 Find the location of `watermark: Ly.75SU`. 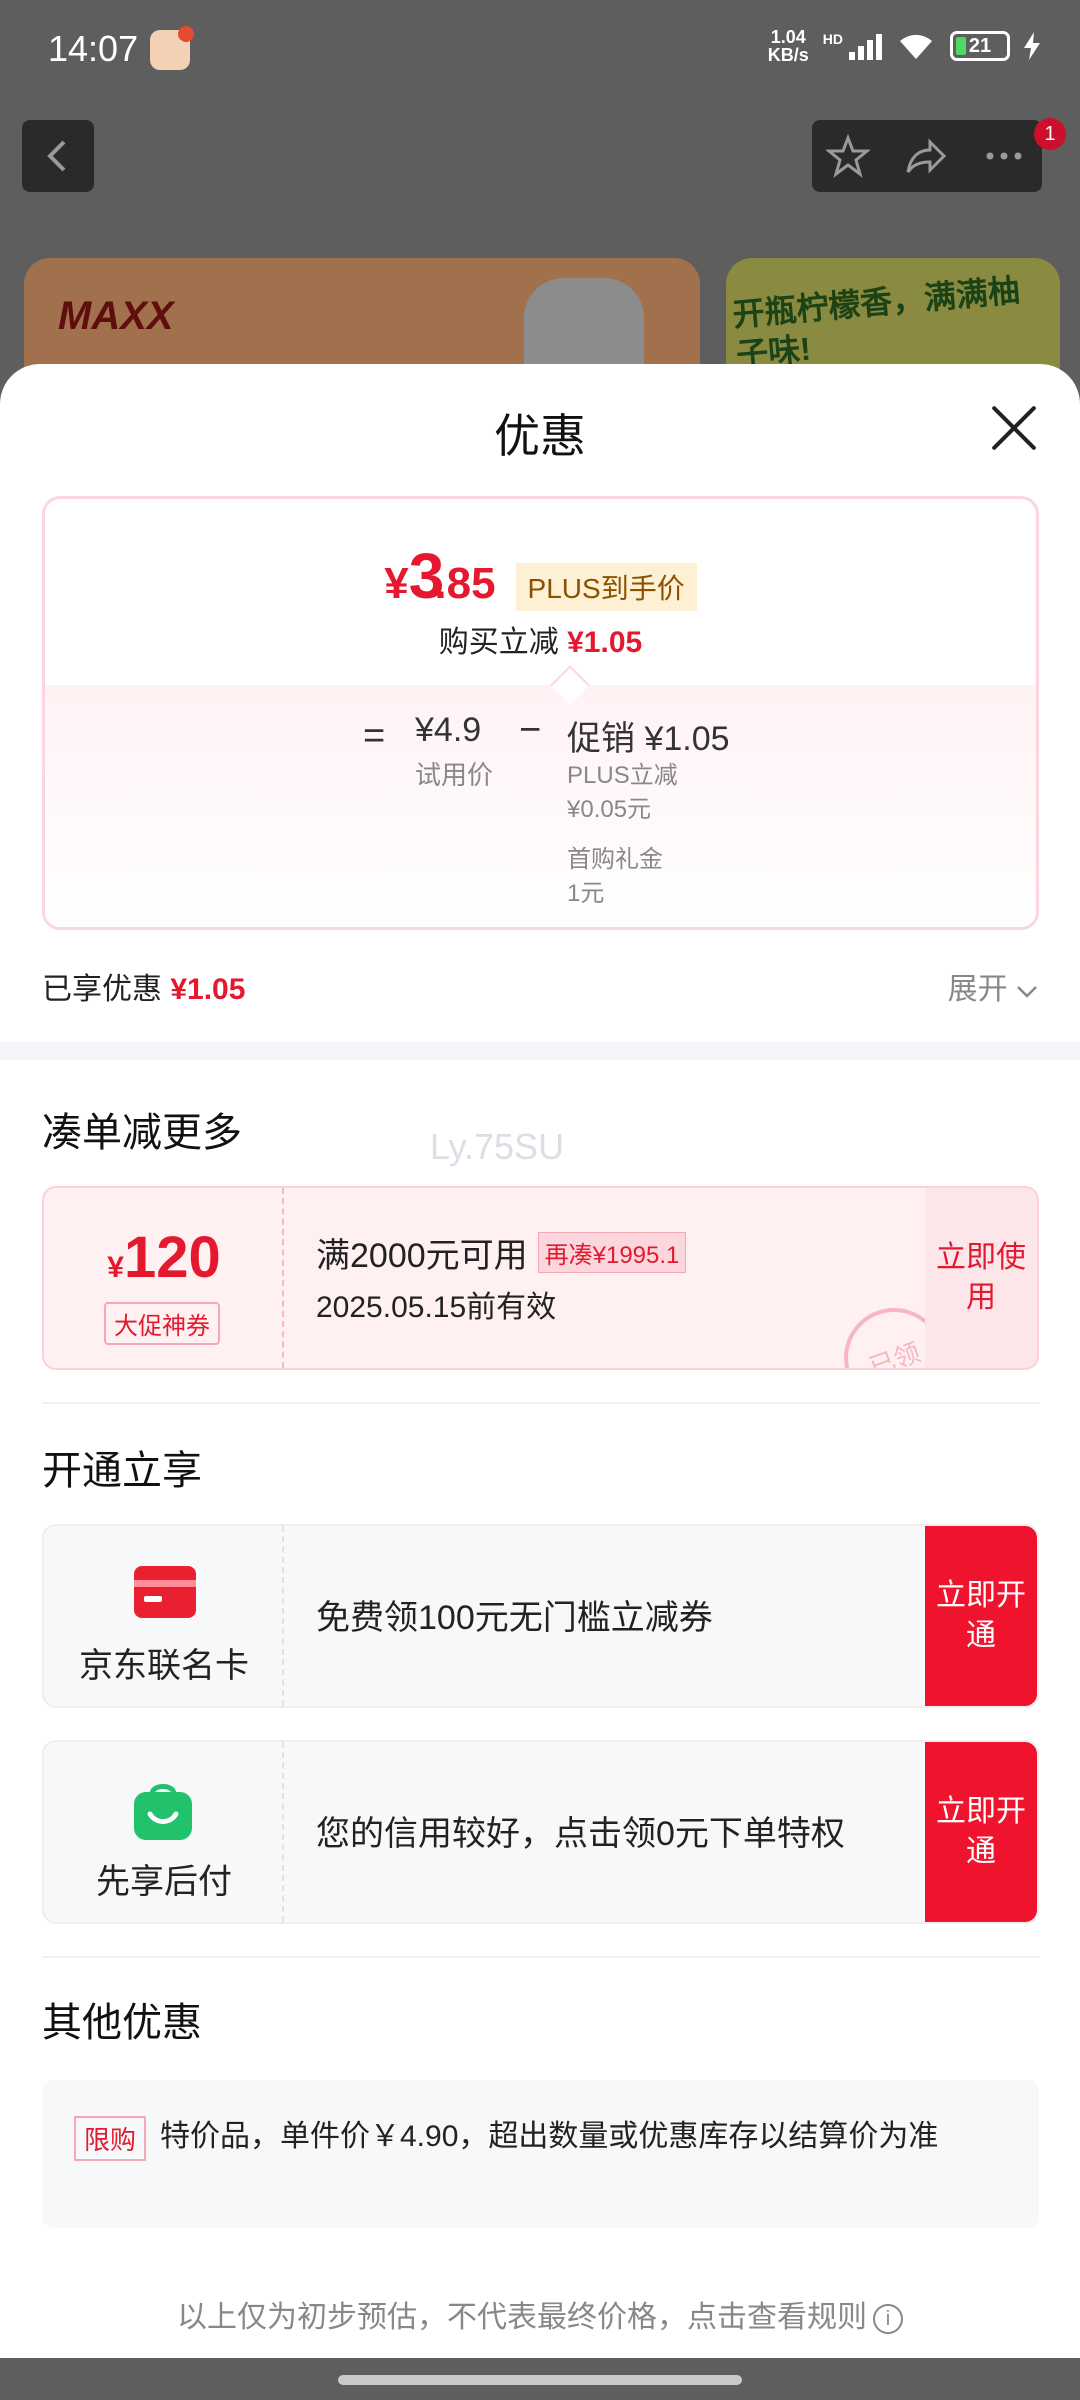

watermark: Ly.75SU is located at coordinates (497, 1146).